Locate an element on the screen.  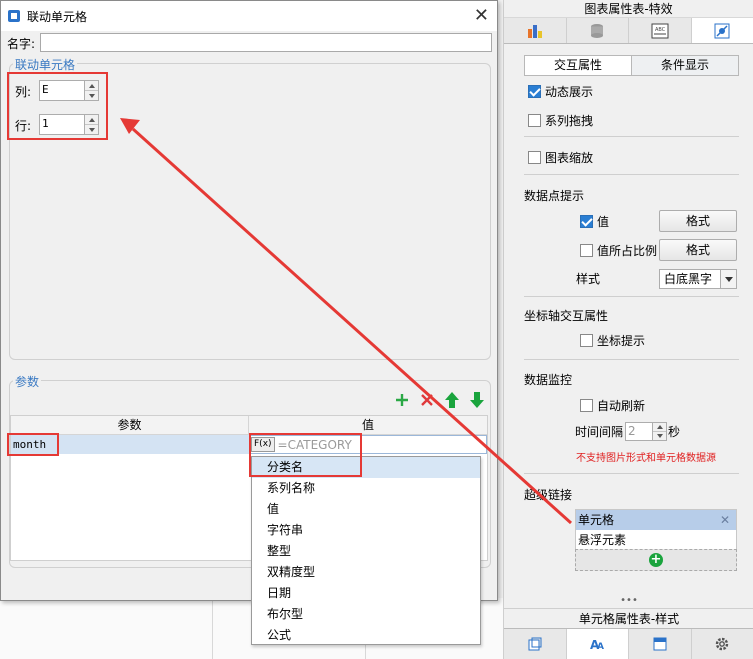
datapoint-tip-header: 数据点提示 is located at coordinates (554, 196).